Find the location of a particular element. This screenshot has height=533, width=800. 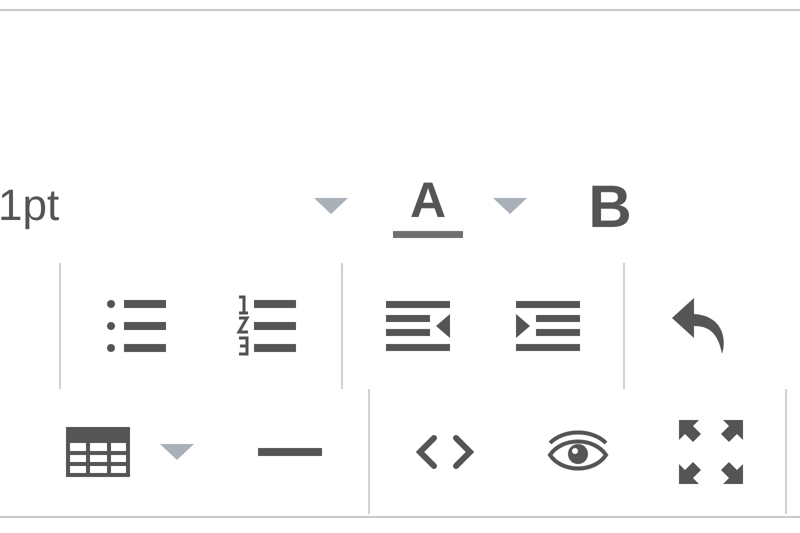

font-color-button: A is located at coordinates (460, 206).